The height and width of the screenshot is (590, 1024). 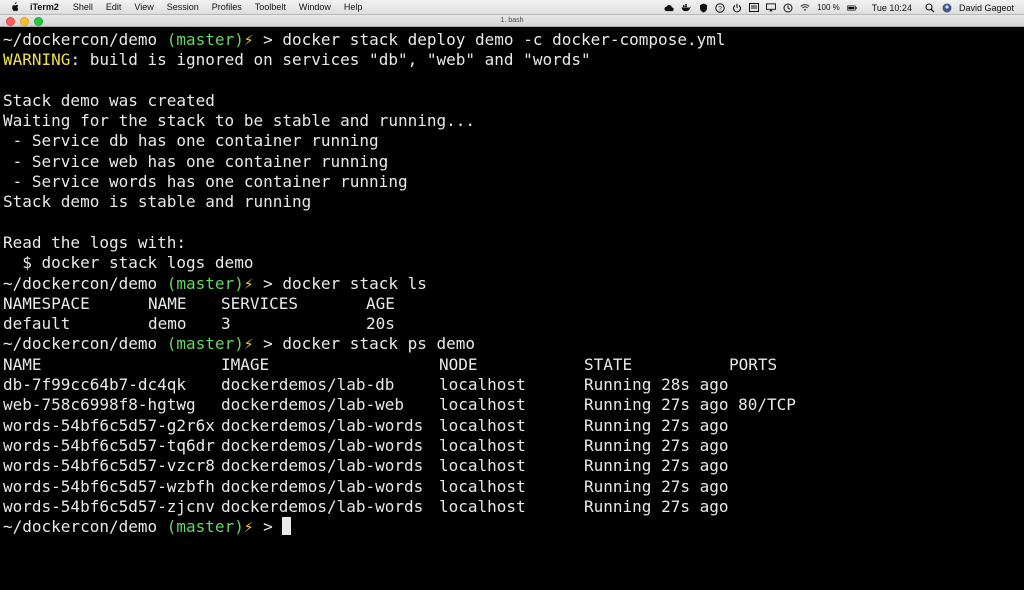 I want to click on task-ports: 80/TCP, so click(x=762, y=405).